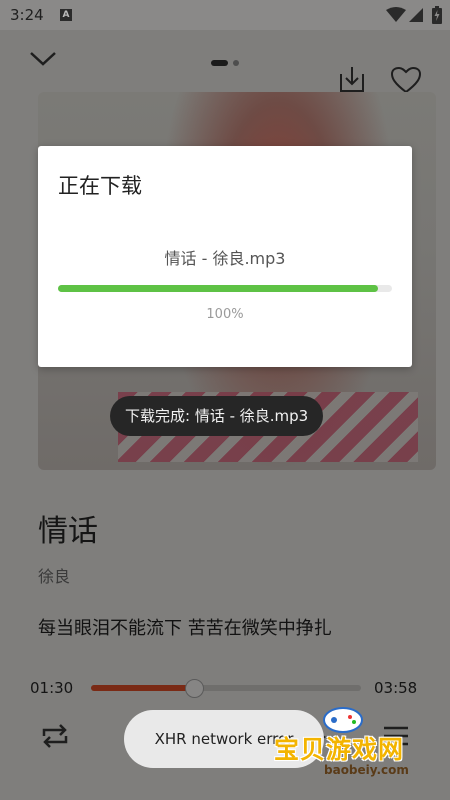 This screenshot has width=450, height=800. What do you see at coordinates (416, 15) in the screenshot?
I see `signal-icon` at bounding box center [416, 15].